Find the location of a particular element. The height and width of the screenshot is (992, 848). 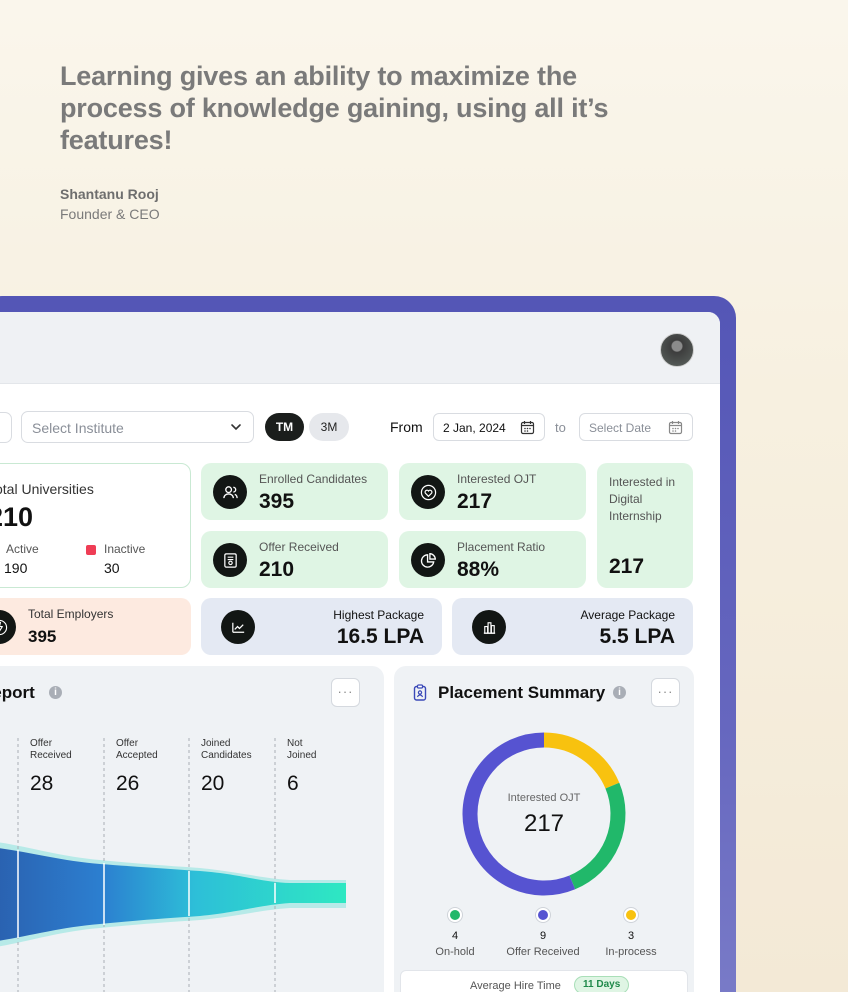

donut-center-value: 217 is located at coordinates (544, 823).